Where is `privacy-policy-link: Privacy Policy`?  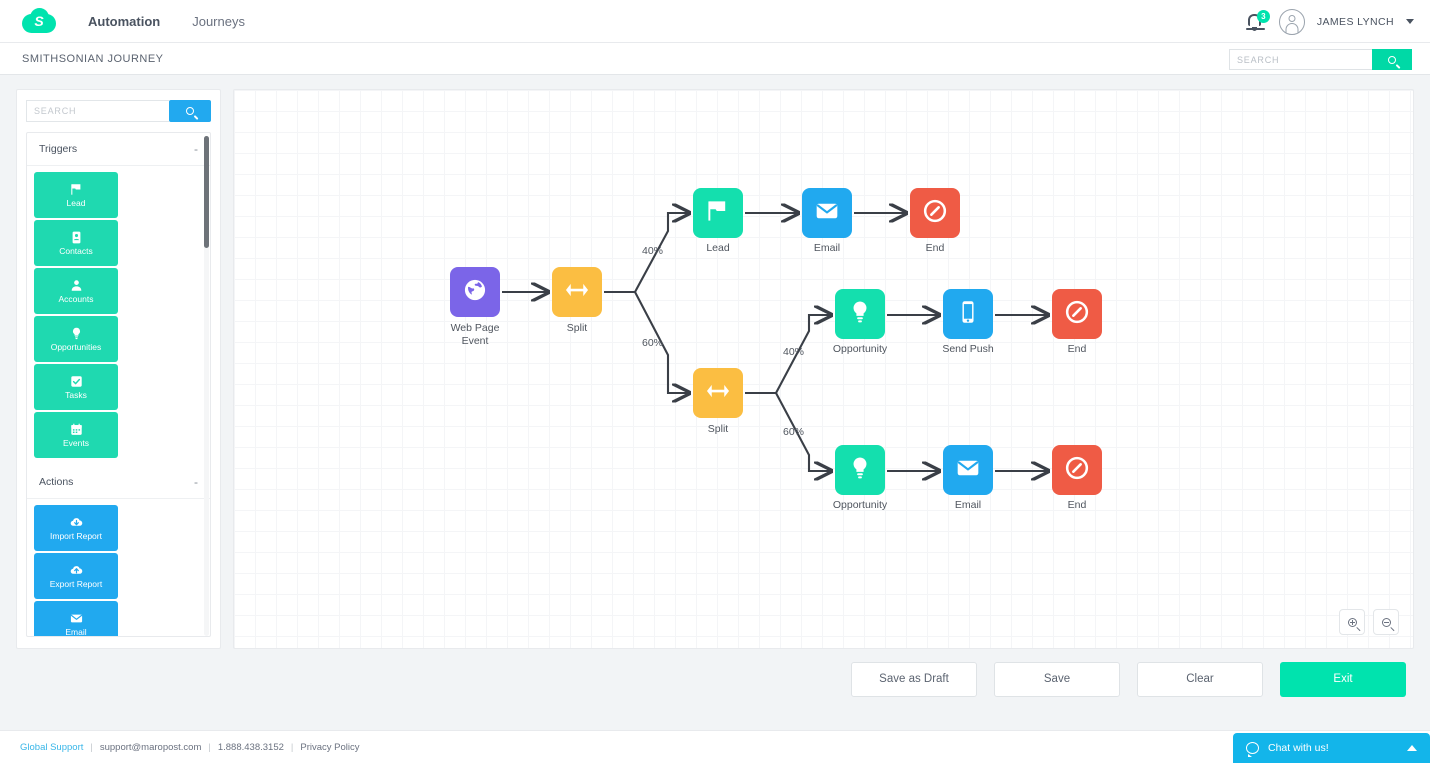
privacy-policy-link: Privacy Policy is located at coordinates (329, 747).